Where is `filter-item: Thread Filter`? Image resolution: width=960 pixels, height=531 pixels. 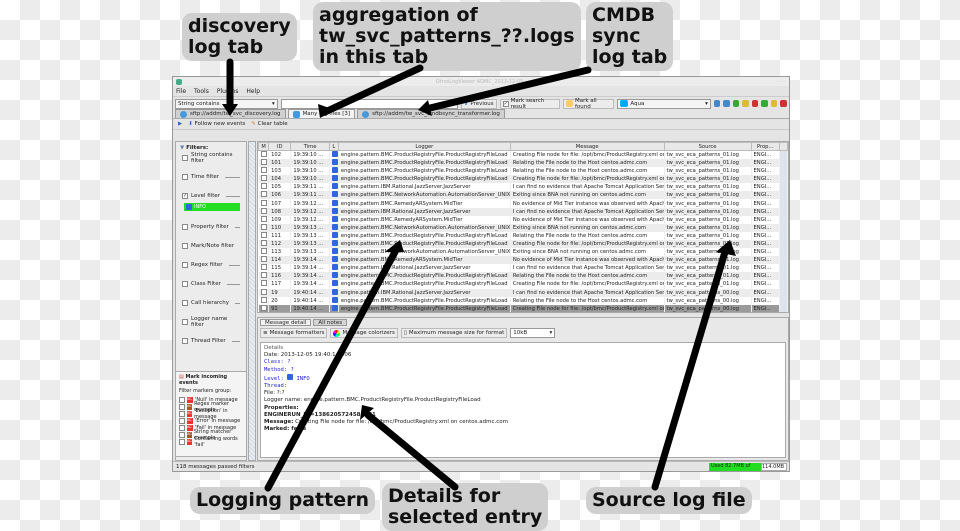
filter-item: Thread Filter is located at coordinates (211, 341).